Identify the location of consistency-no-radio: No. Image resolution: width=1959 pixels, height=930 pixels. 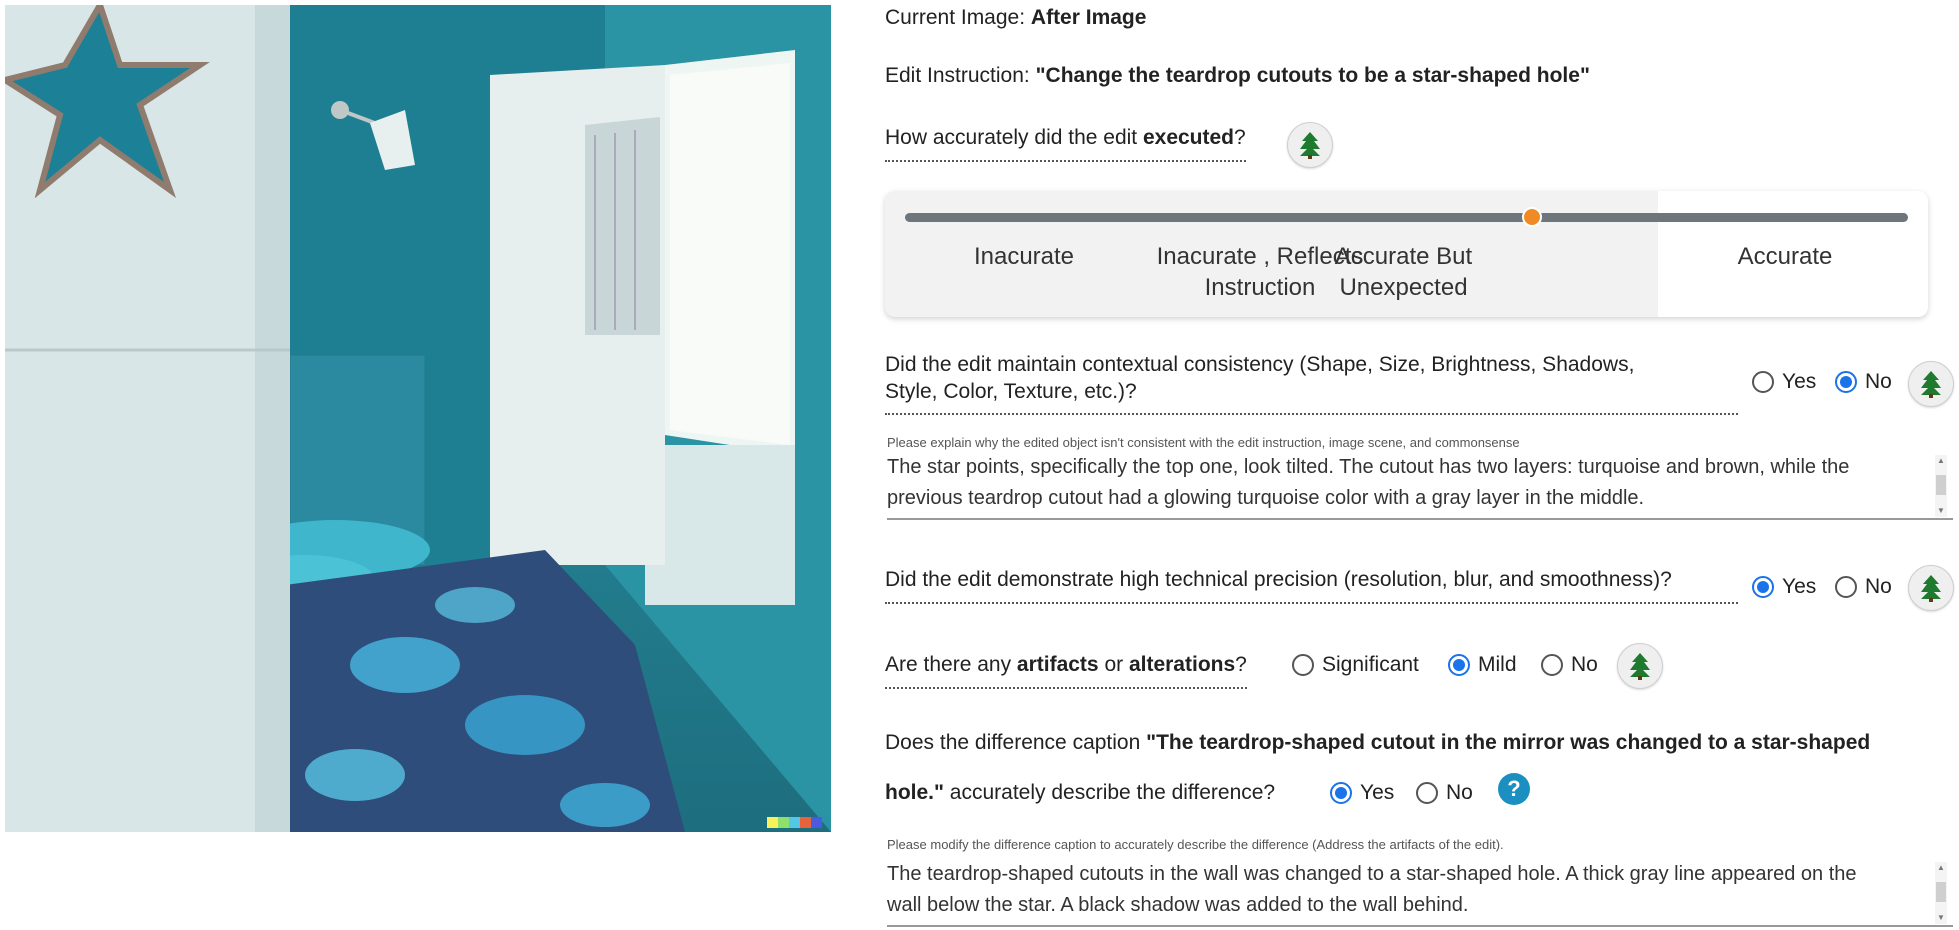
(1863, 382).